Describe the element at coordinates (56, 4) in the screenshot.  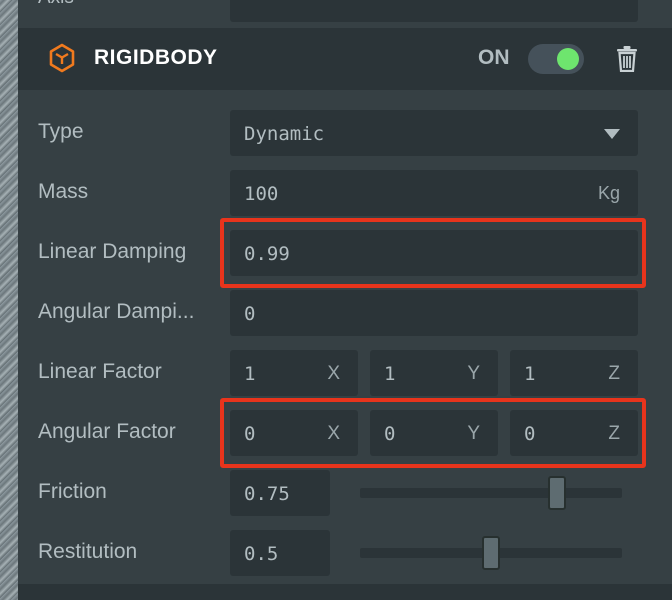
I see `axis-label: Axis` at that location.